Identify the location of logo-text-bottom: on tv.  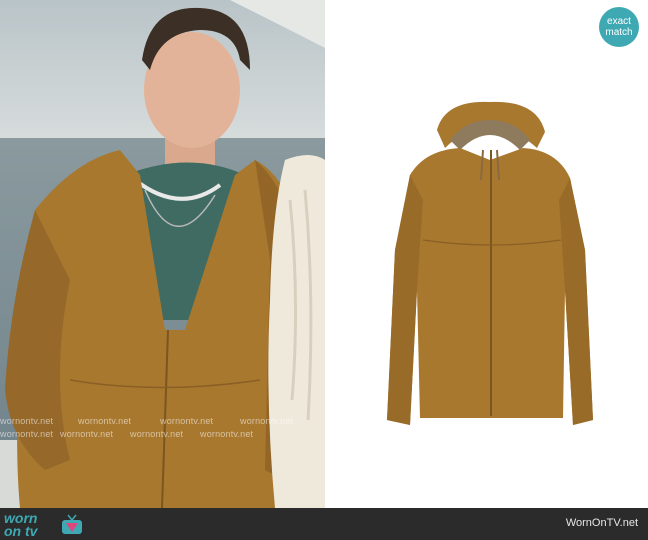
(21, 531).